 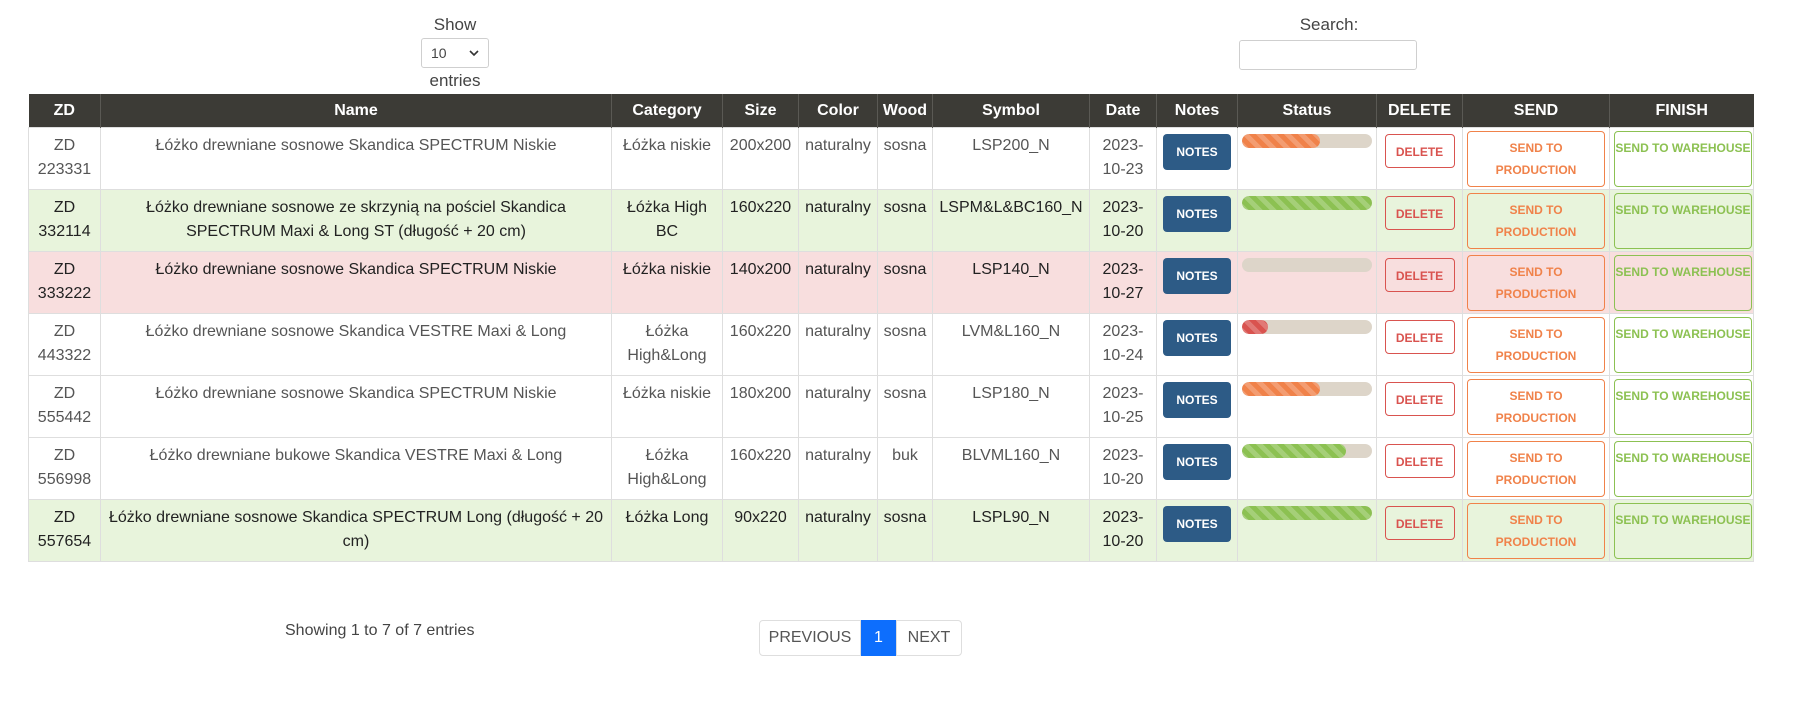 I want to click on column-header-status: Status, so click(x=1307, y=111).